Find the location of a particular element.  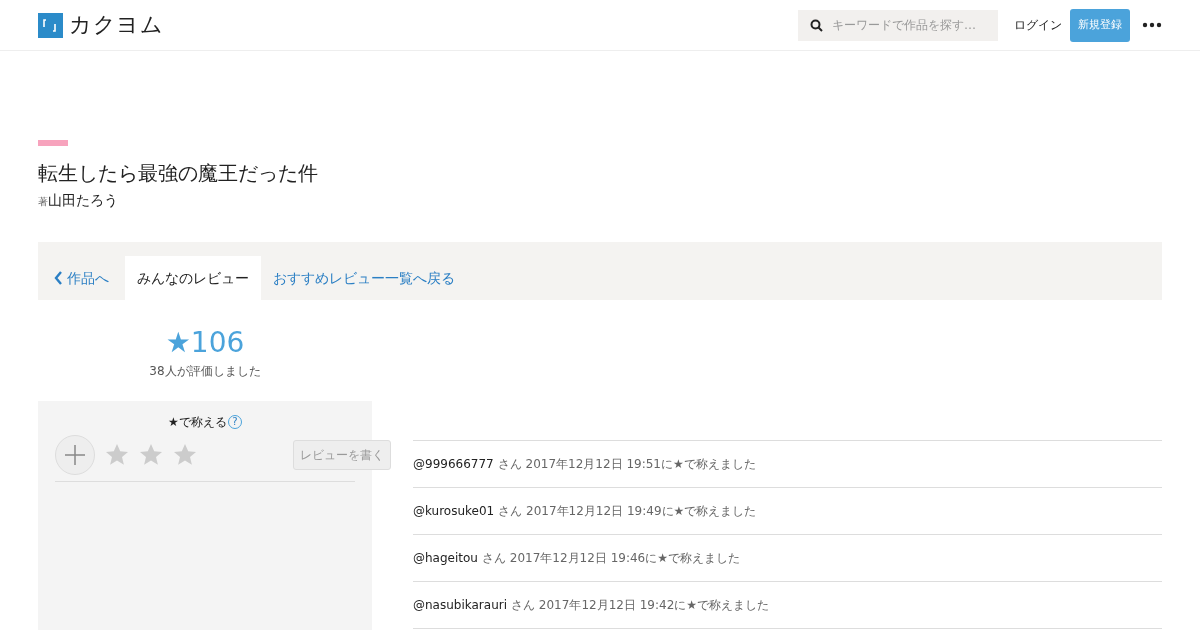

author-prefix: 著 is located at coordinates (43, 202).